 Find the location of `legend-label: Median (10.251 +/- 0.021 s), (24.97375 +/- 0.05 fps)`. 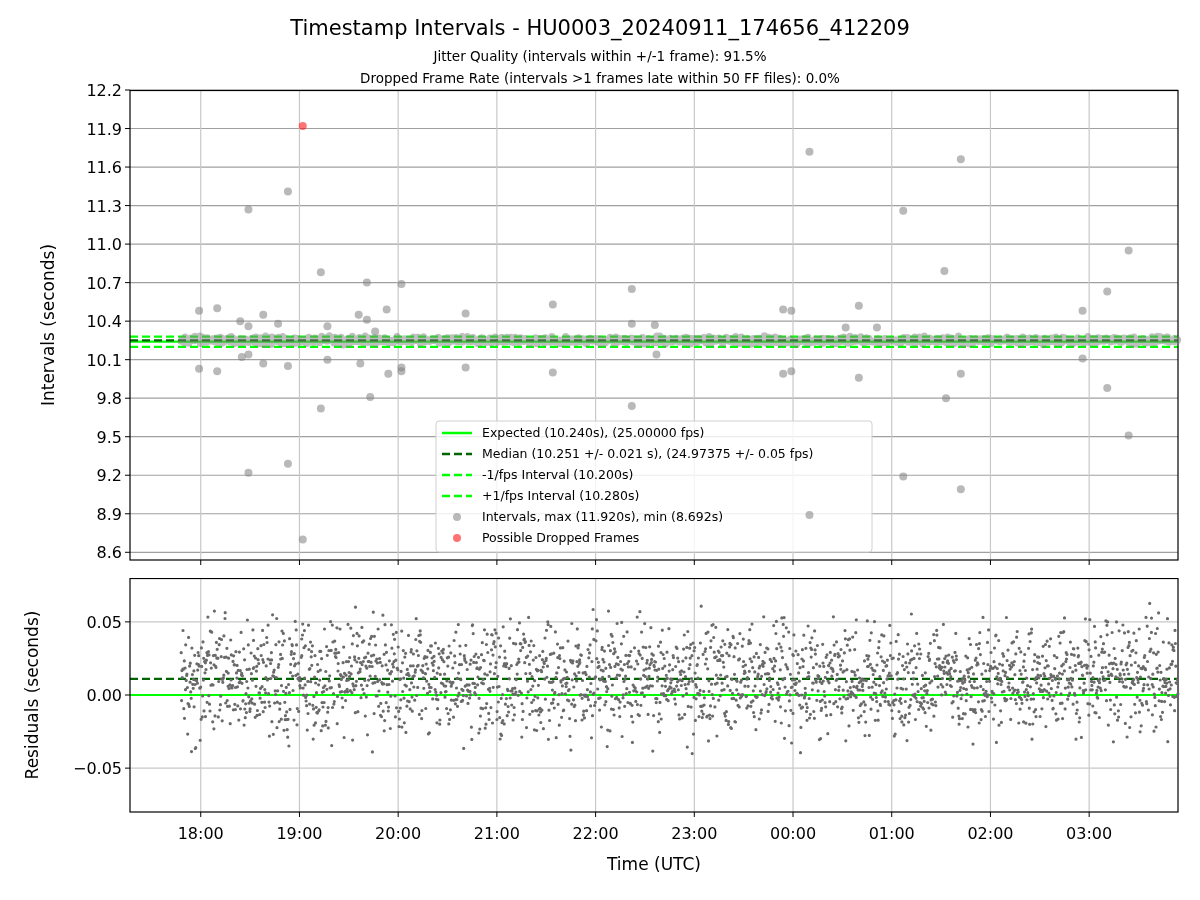

legend-label: Median (10.251 +/- 0.021 s), (24.97375 +/- 0.05 fps) is located at coordinates (648, 453).